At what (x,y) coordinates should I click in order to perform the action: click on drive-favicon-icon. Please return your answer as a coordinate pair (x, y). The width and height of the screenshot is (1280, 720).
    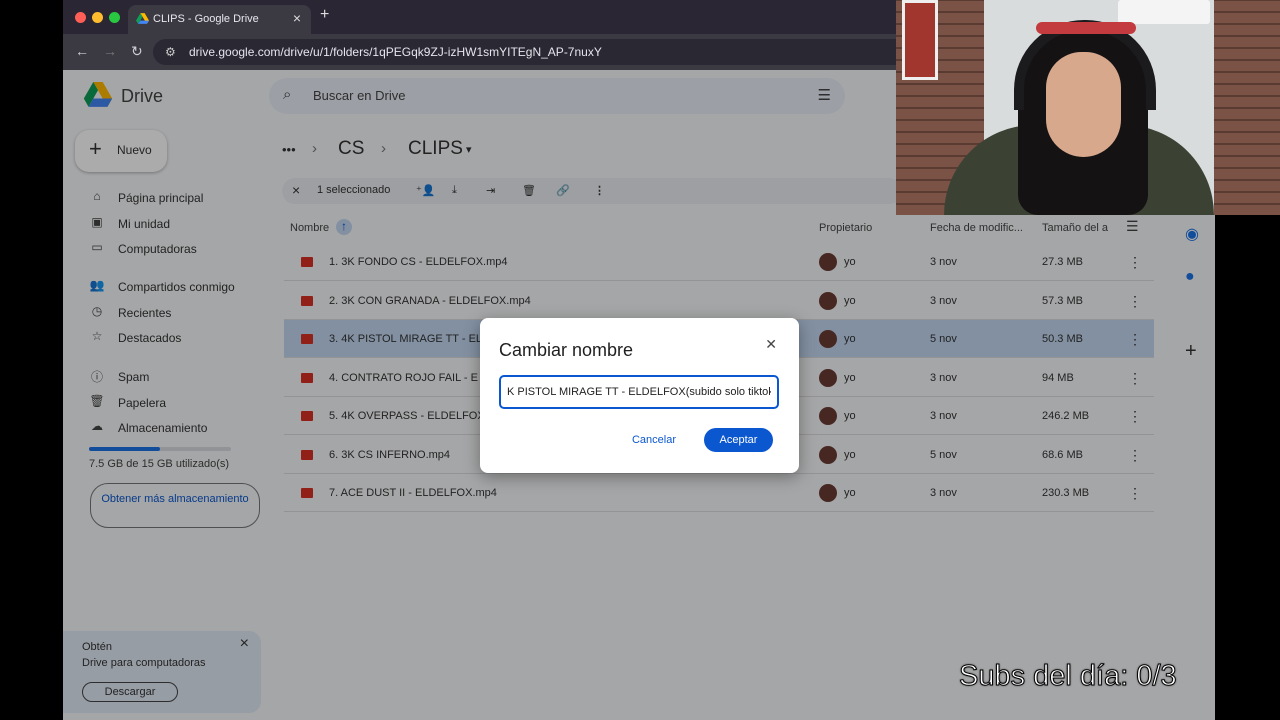
    Looking at the image, I should click on (142, 18).